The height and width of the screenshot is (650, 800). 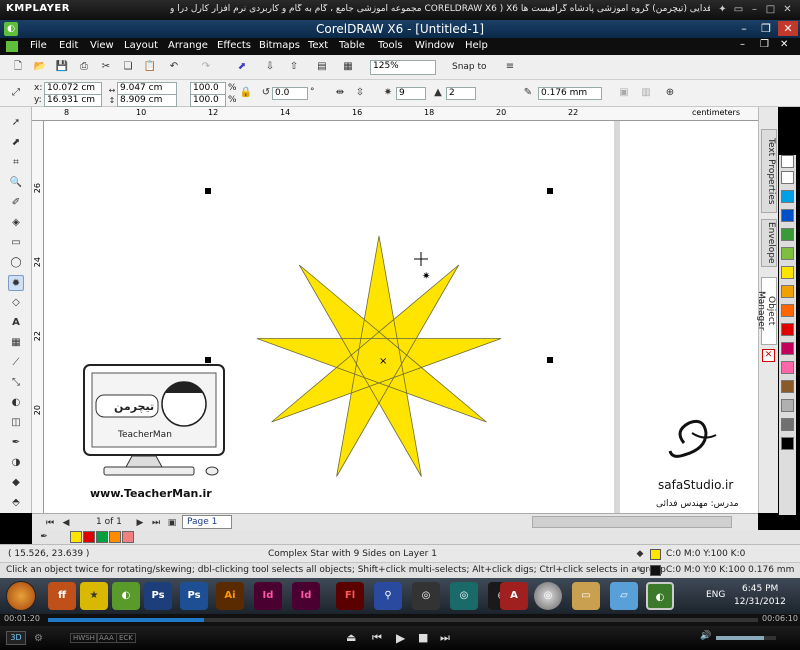 I want to click on photoshop-icon: Ps, so click(x=158, y=596).